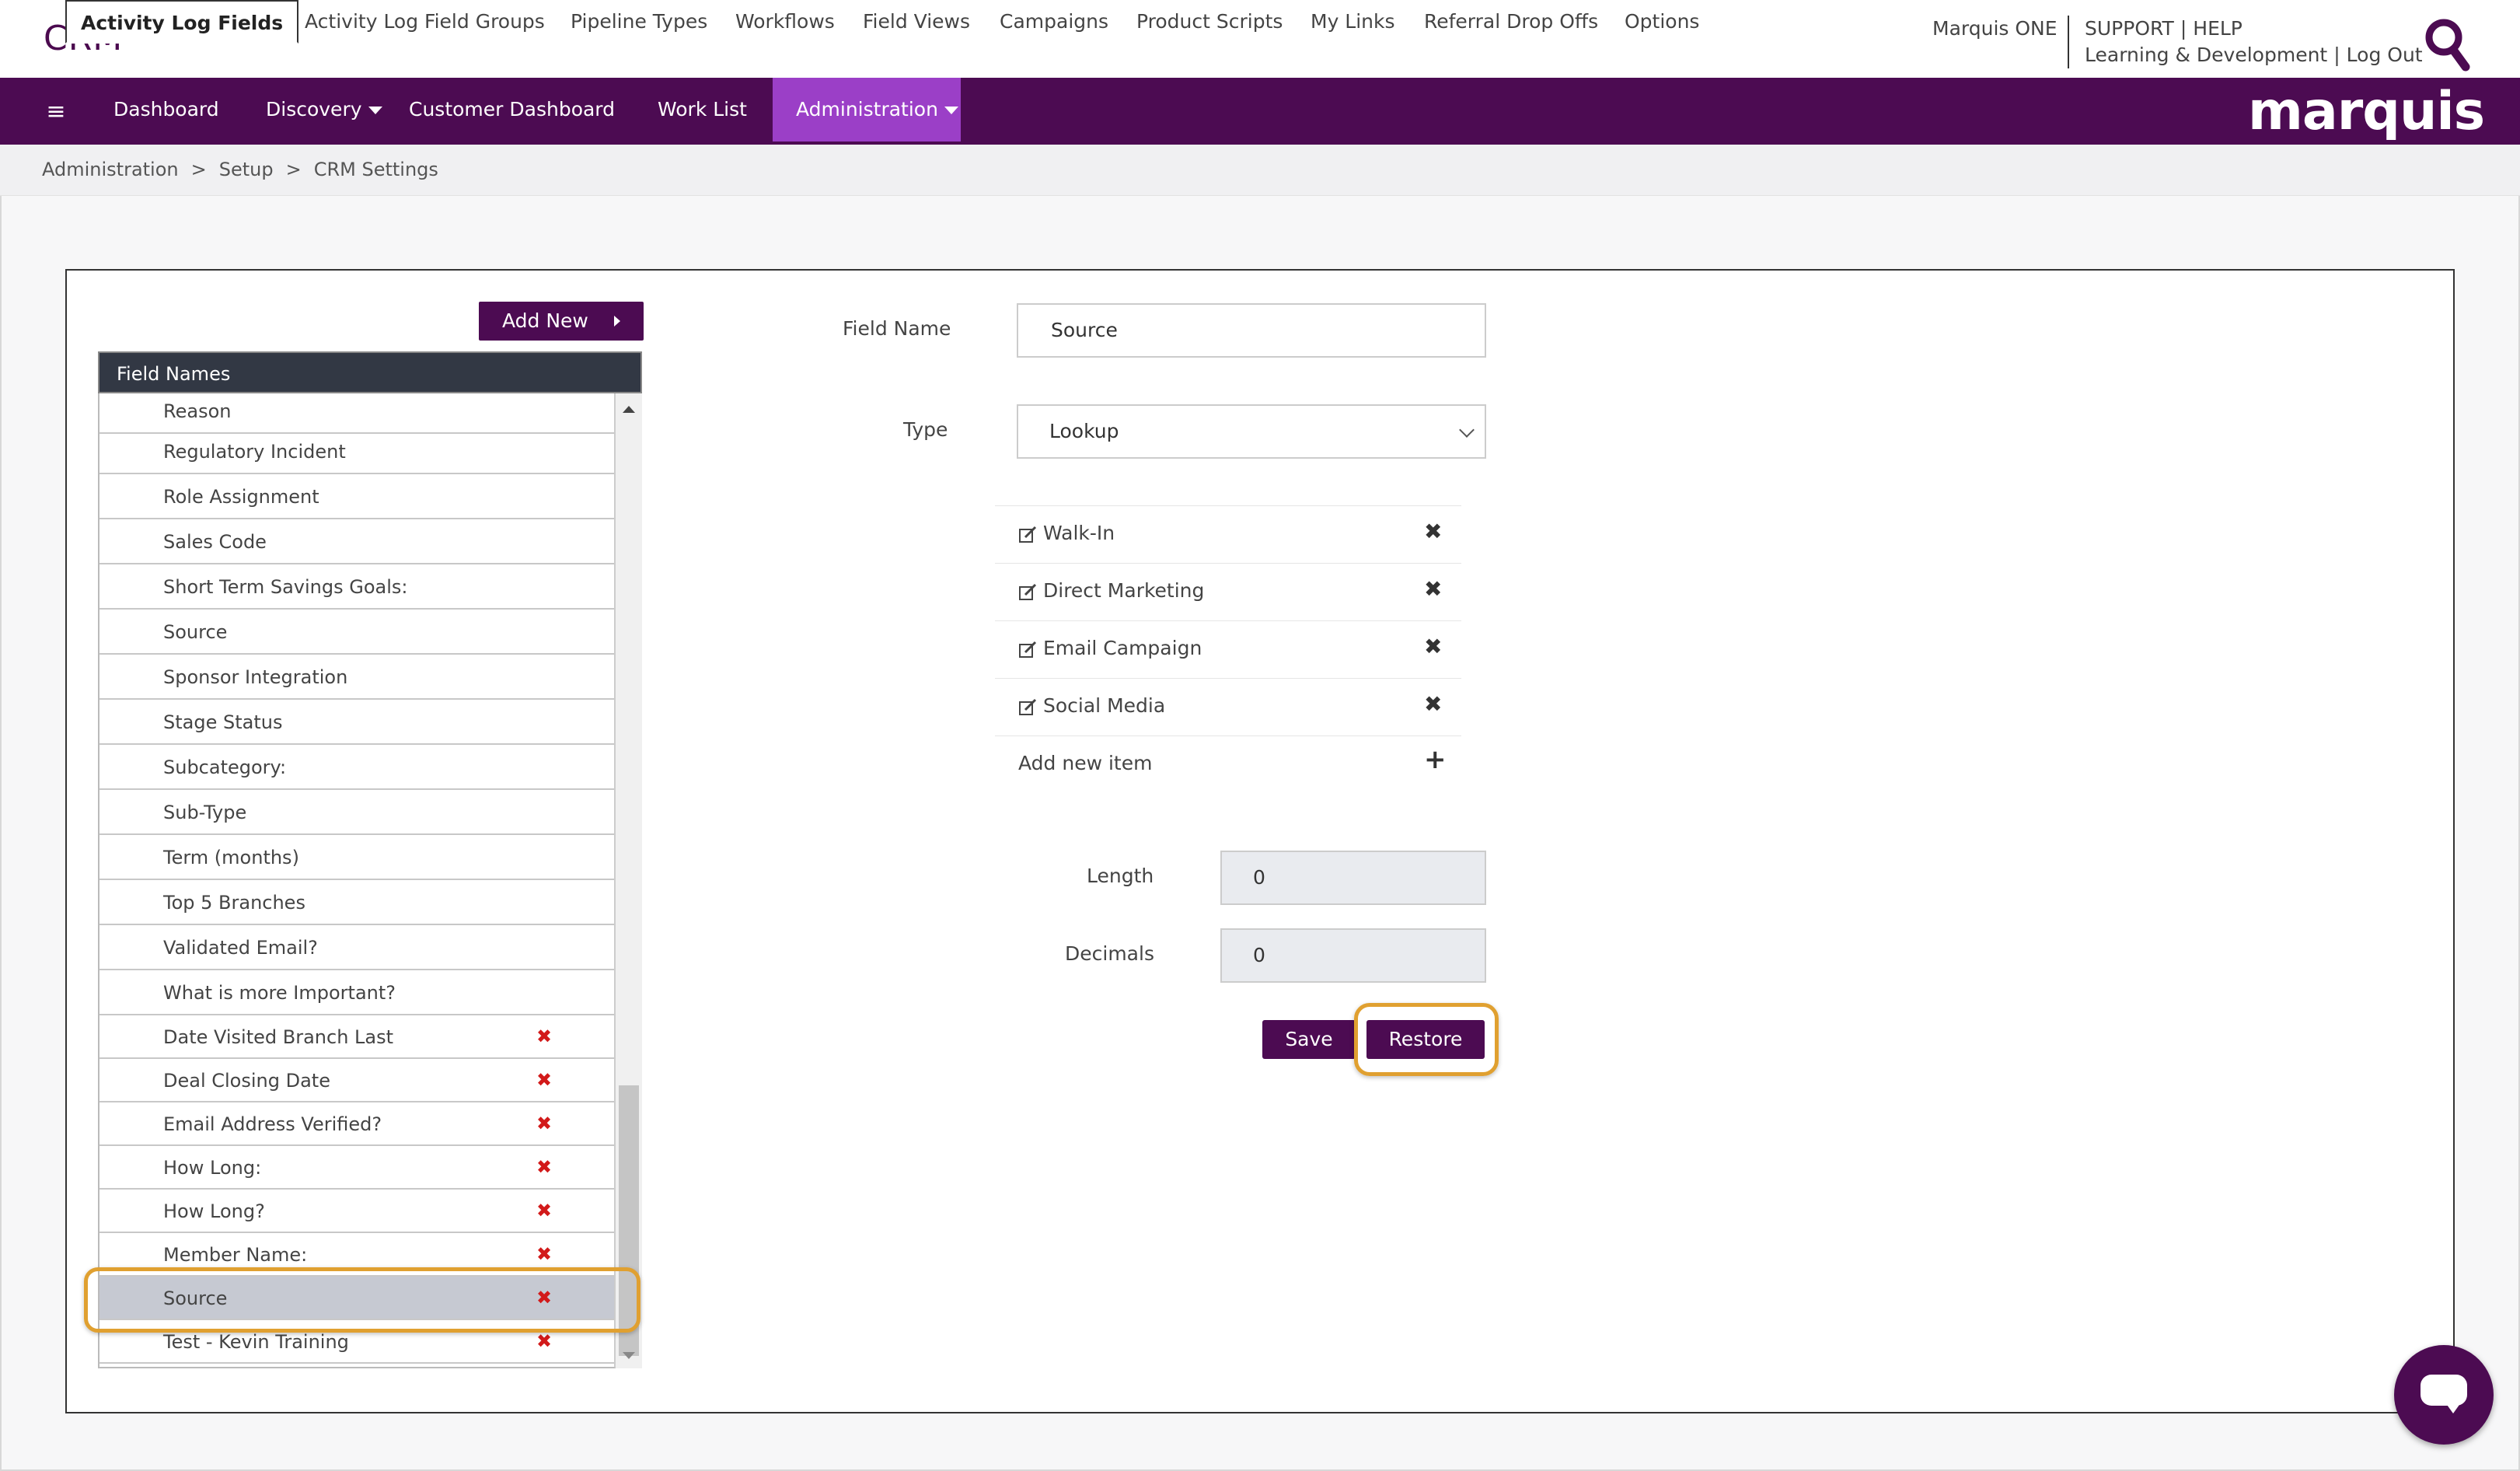 This screenshot has height=1471, width=2520. I want to click on field-list-row-label: Email Address Verified?, so click(272, 1124).